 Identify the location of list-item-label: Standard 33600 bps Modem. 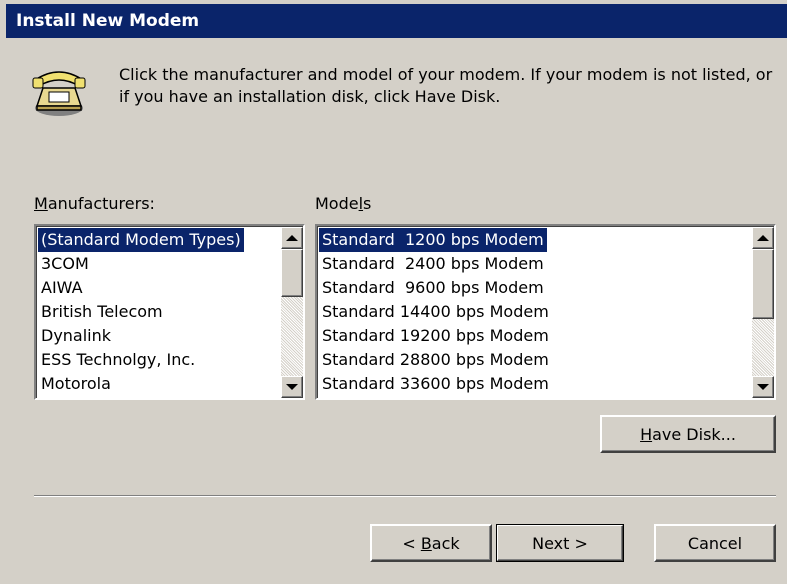
(435, 383).